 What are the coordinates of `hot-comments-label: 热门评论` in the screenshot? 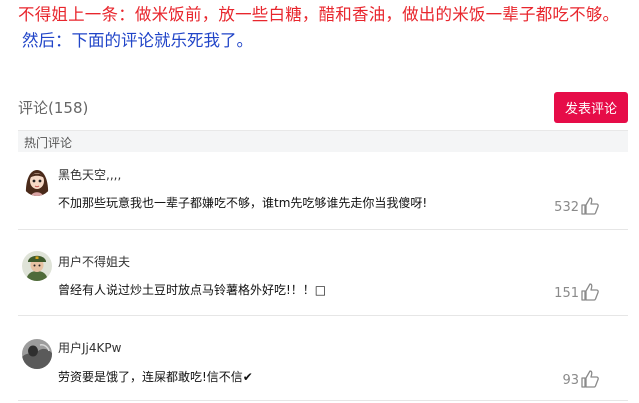 It's located at (48, 143).